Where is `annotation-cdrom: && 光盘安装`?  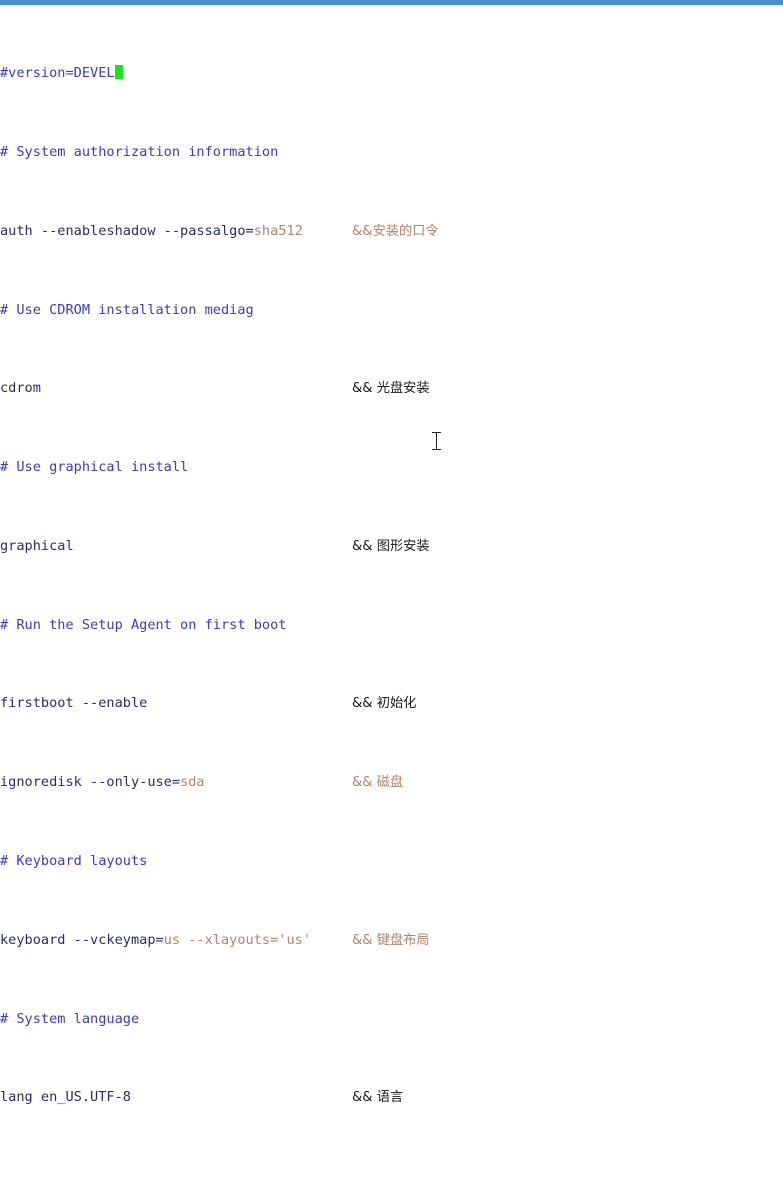
annotation-cdrom: && 光盘安装 is located at coordinates (391, 389).